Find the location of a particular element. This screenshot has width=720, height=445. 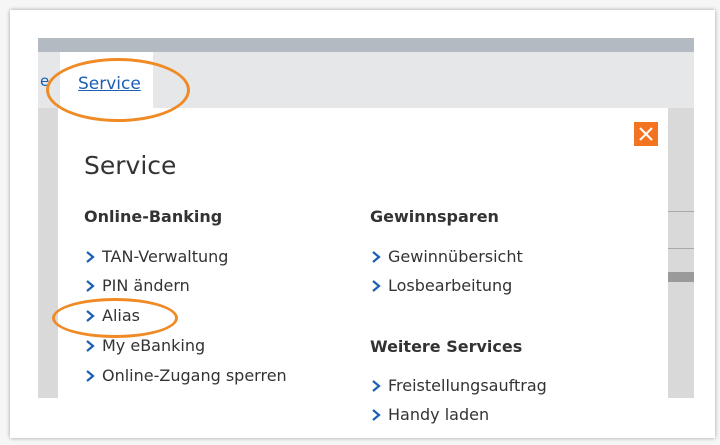

menu-item-label: Handy laden is located at coordinates (439, 414).